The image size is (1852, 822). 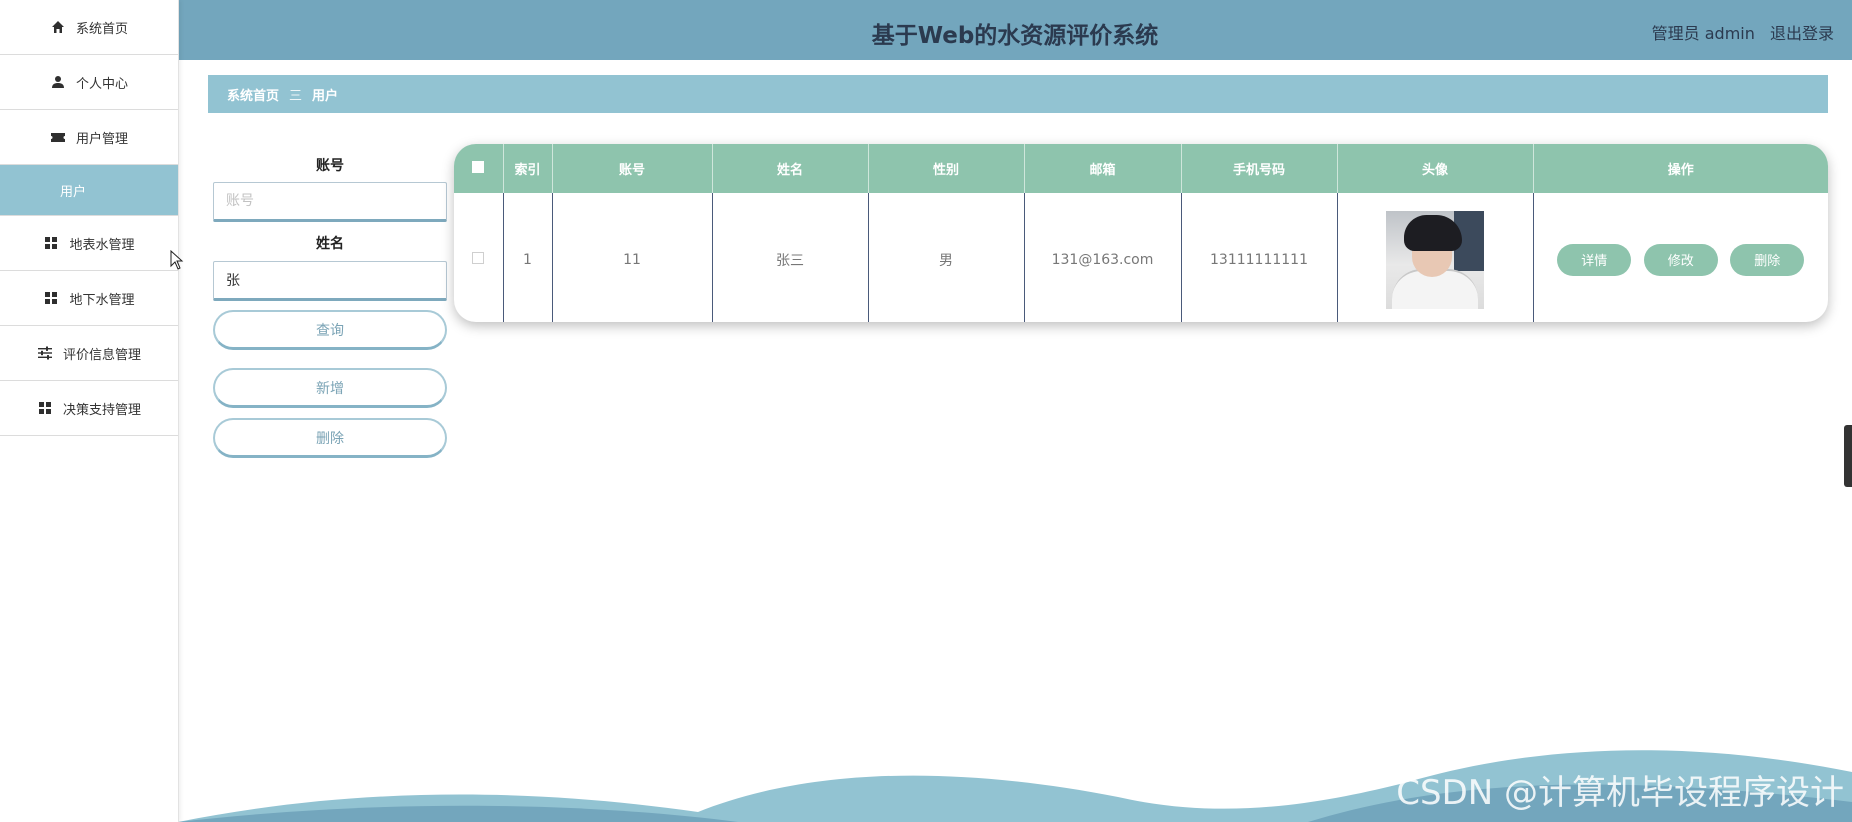 What do you see at coordinates (101, 84) in the screenshot?
I see `sidebar-item-label: 个人中心` at bounding box center [101, 84].